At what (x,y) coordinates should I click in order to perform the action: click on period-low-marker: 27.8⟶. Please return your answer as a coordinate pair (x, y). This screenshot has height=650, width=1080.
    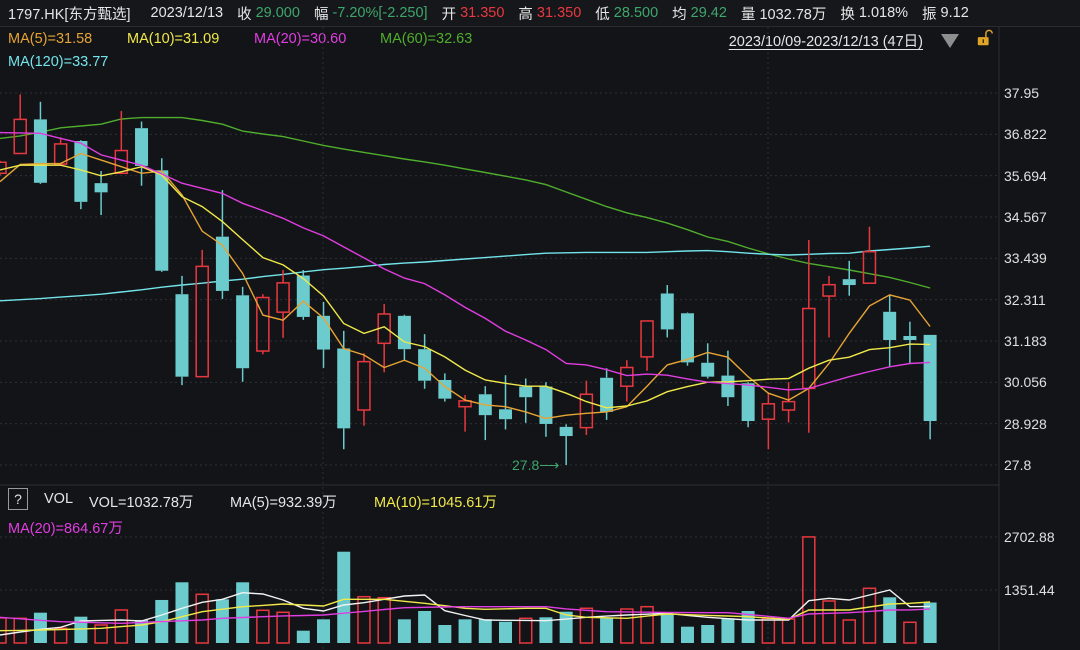
    Looking at the image, I should click on (536, 465).